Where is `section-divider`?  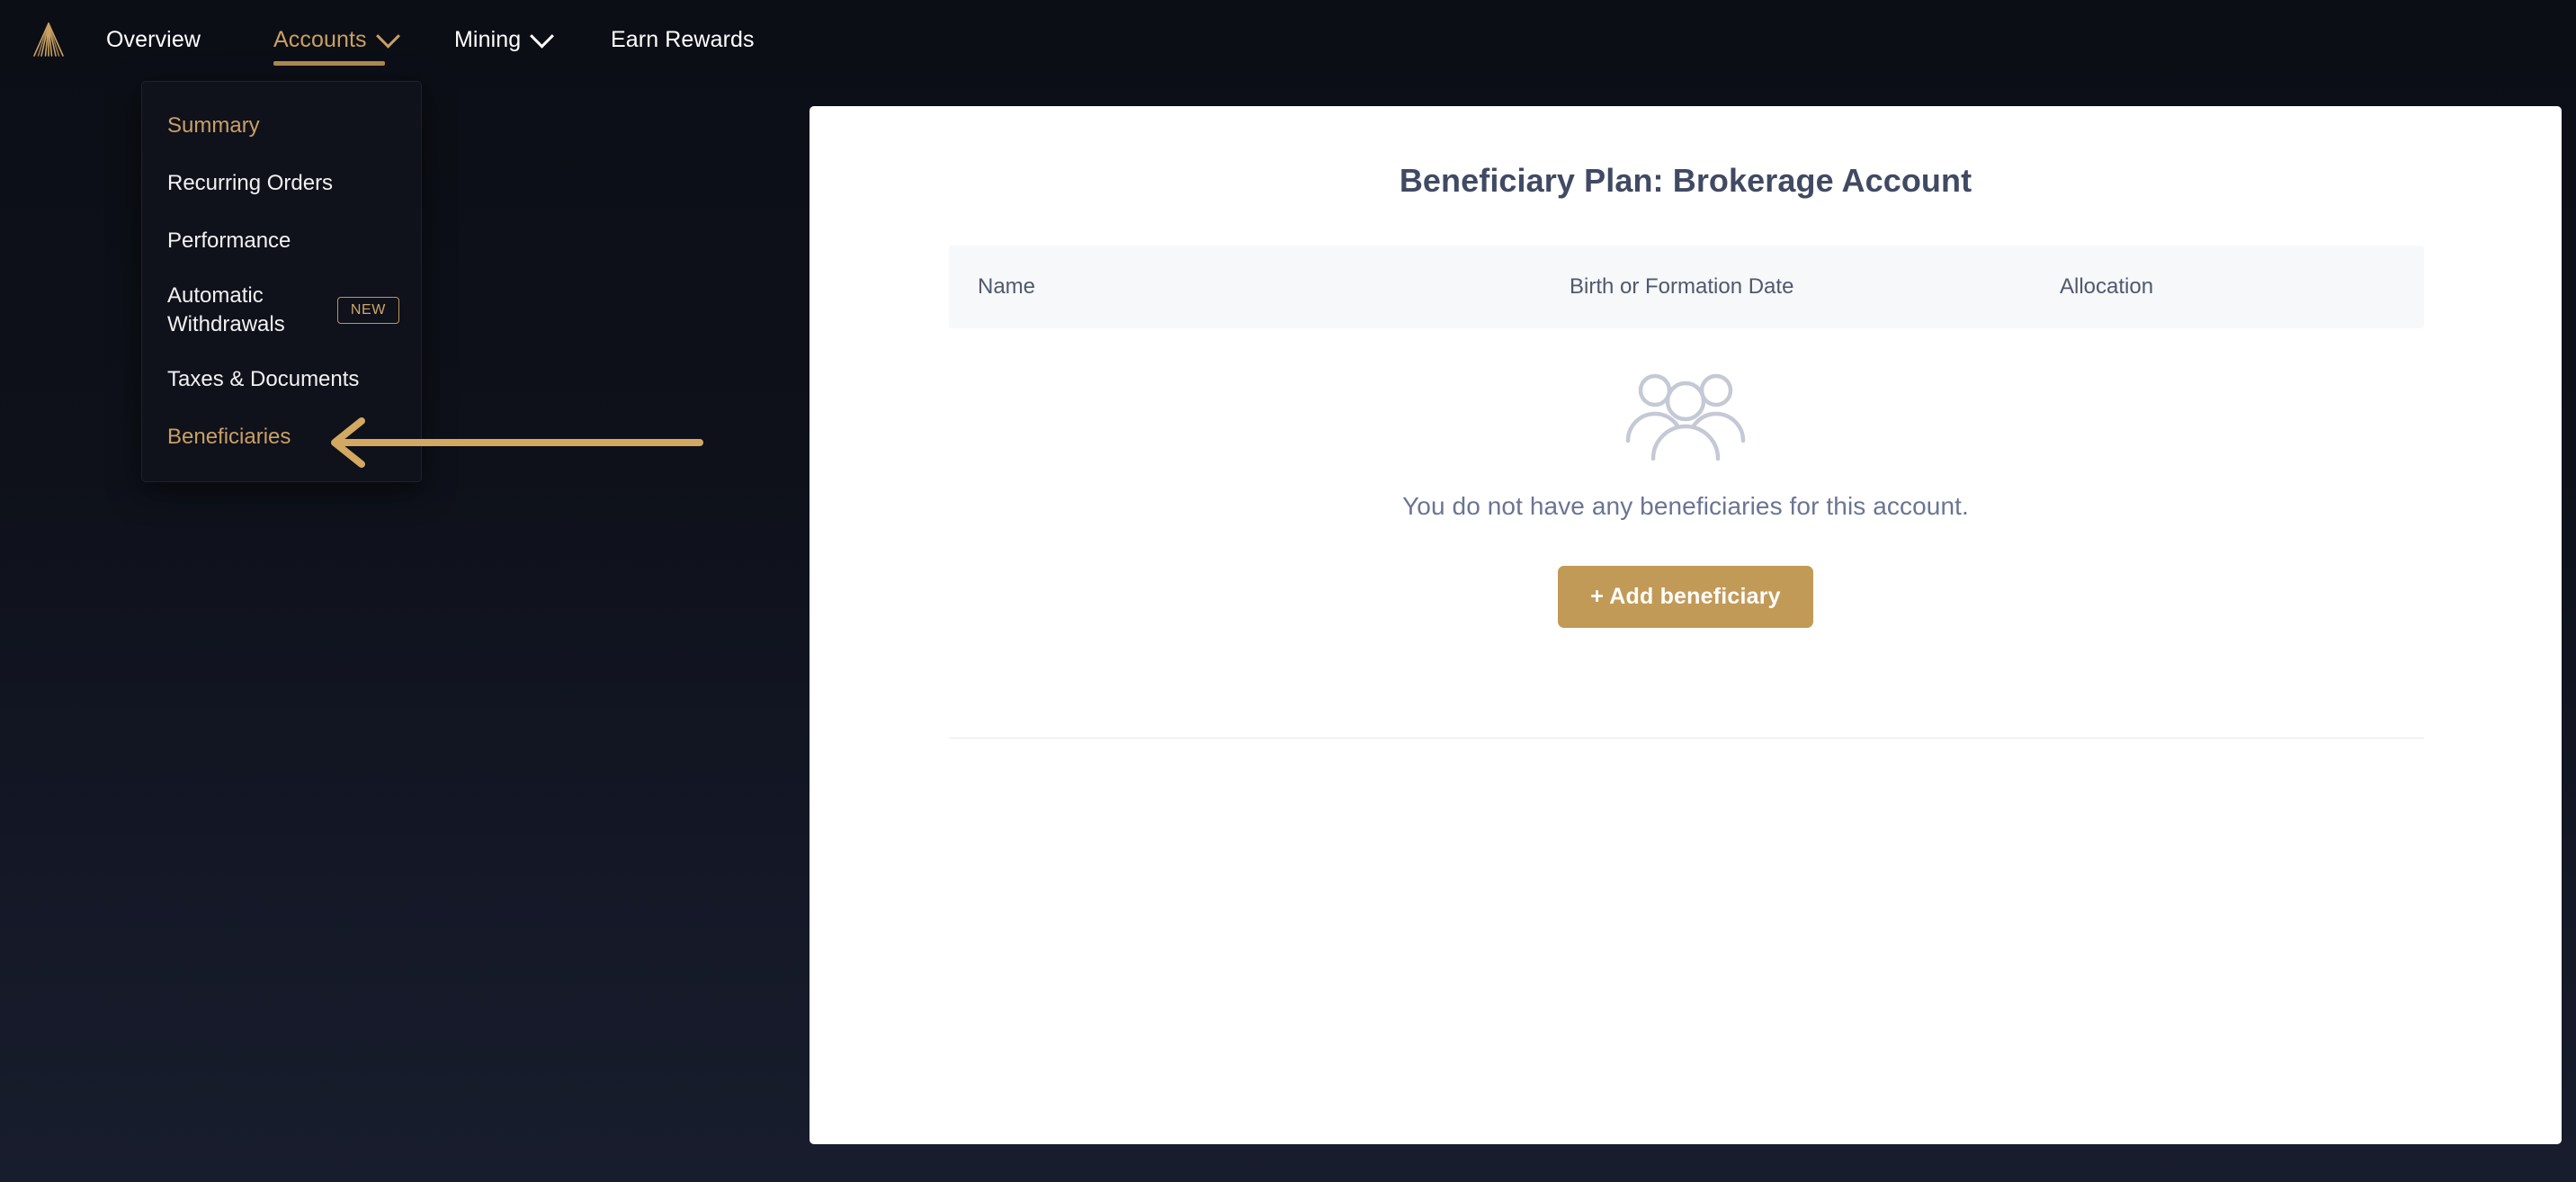
section-divider is located at coordinates (1686, 738).